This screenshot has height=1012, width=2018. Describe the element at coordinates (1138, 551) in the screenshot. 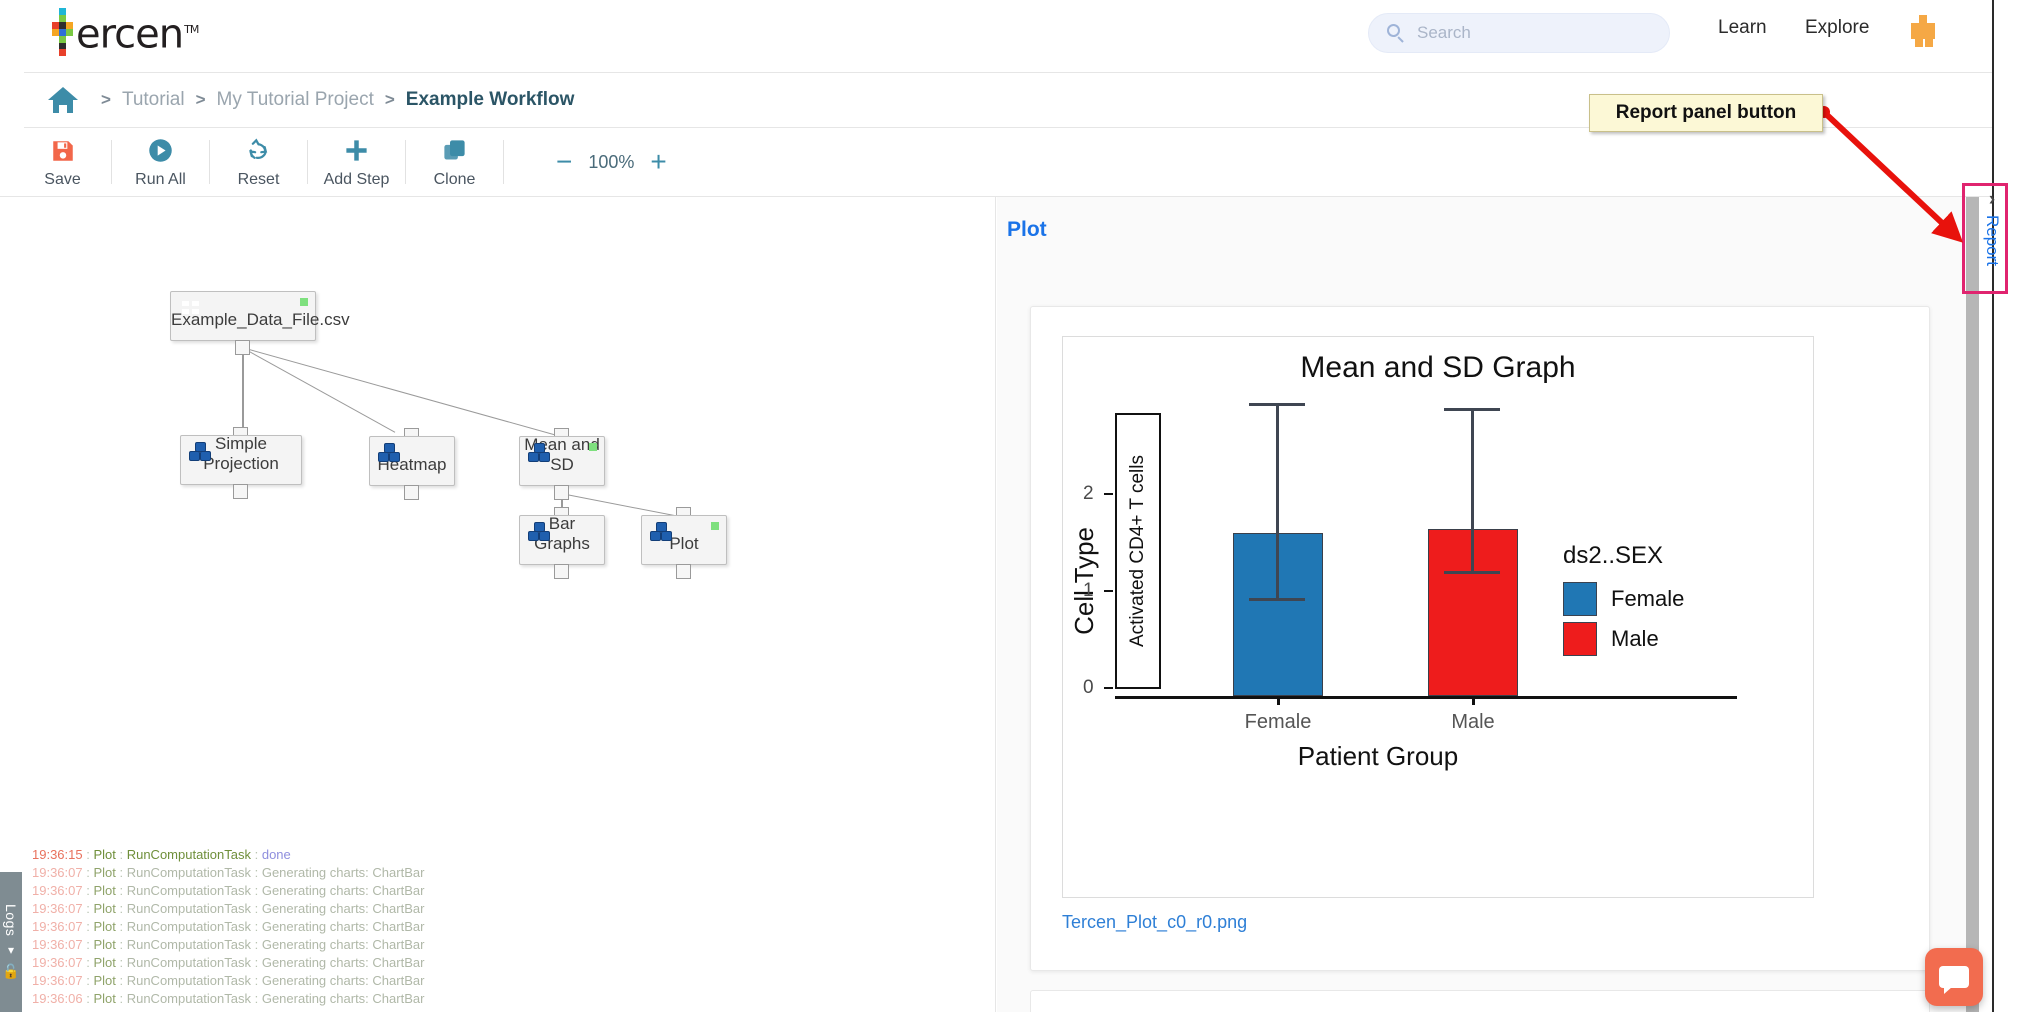

I see `chart-panel-strip: Activated CD4+ T cells` at that location.